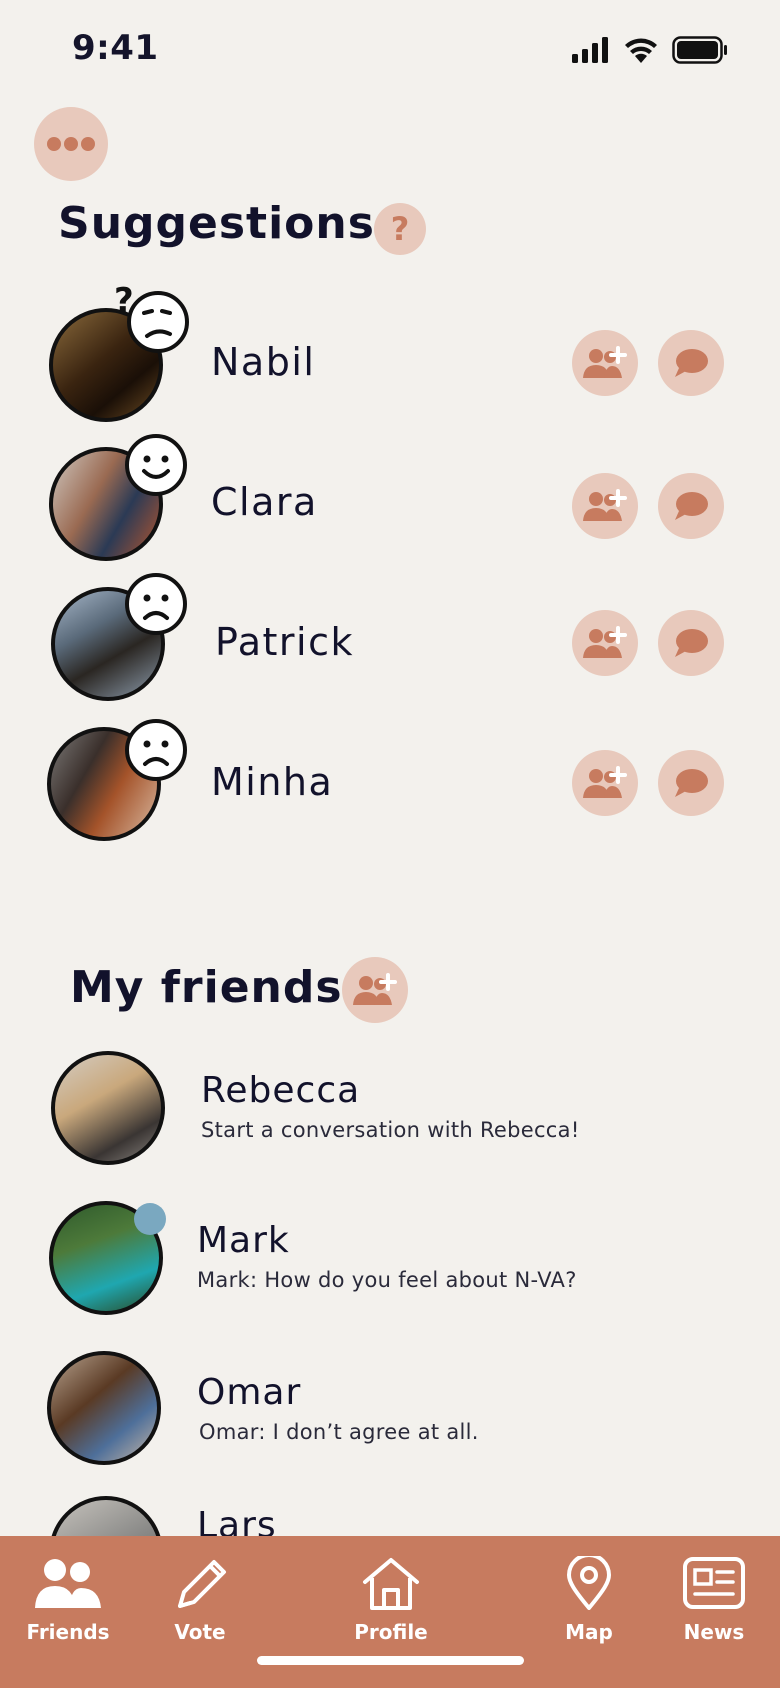 The width and height of the screenshot is (780, 1688). What do you see at coordinates (387, 1280) in the screenshot?
I see `friend-message-preview: Mark: How do you feel about N-VA?` at bounding box center [387, 1280].